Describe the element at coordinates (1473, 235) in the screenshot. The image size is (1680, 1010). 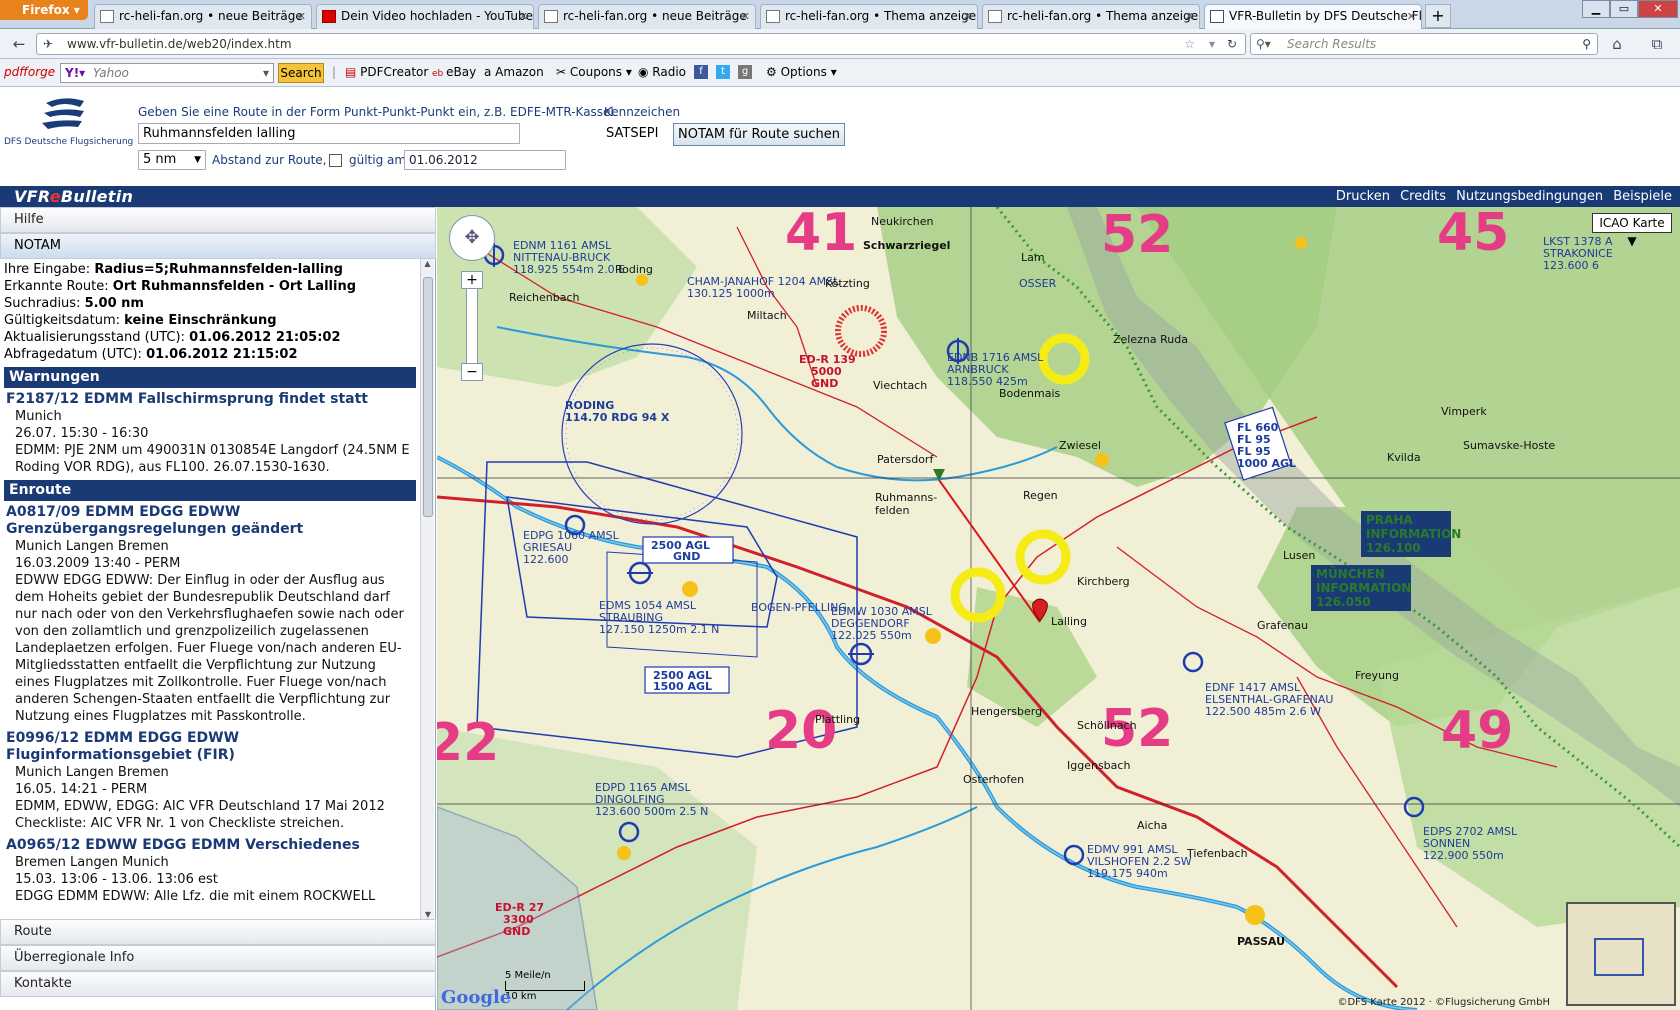
I see `map-grid-number: 45` at that location.